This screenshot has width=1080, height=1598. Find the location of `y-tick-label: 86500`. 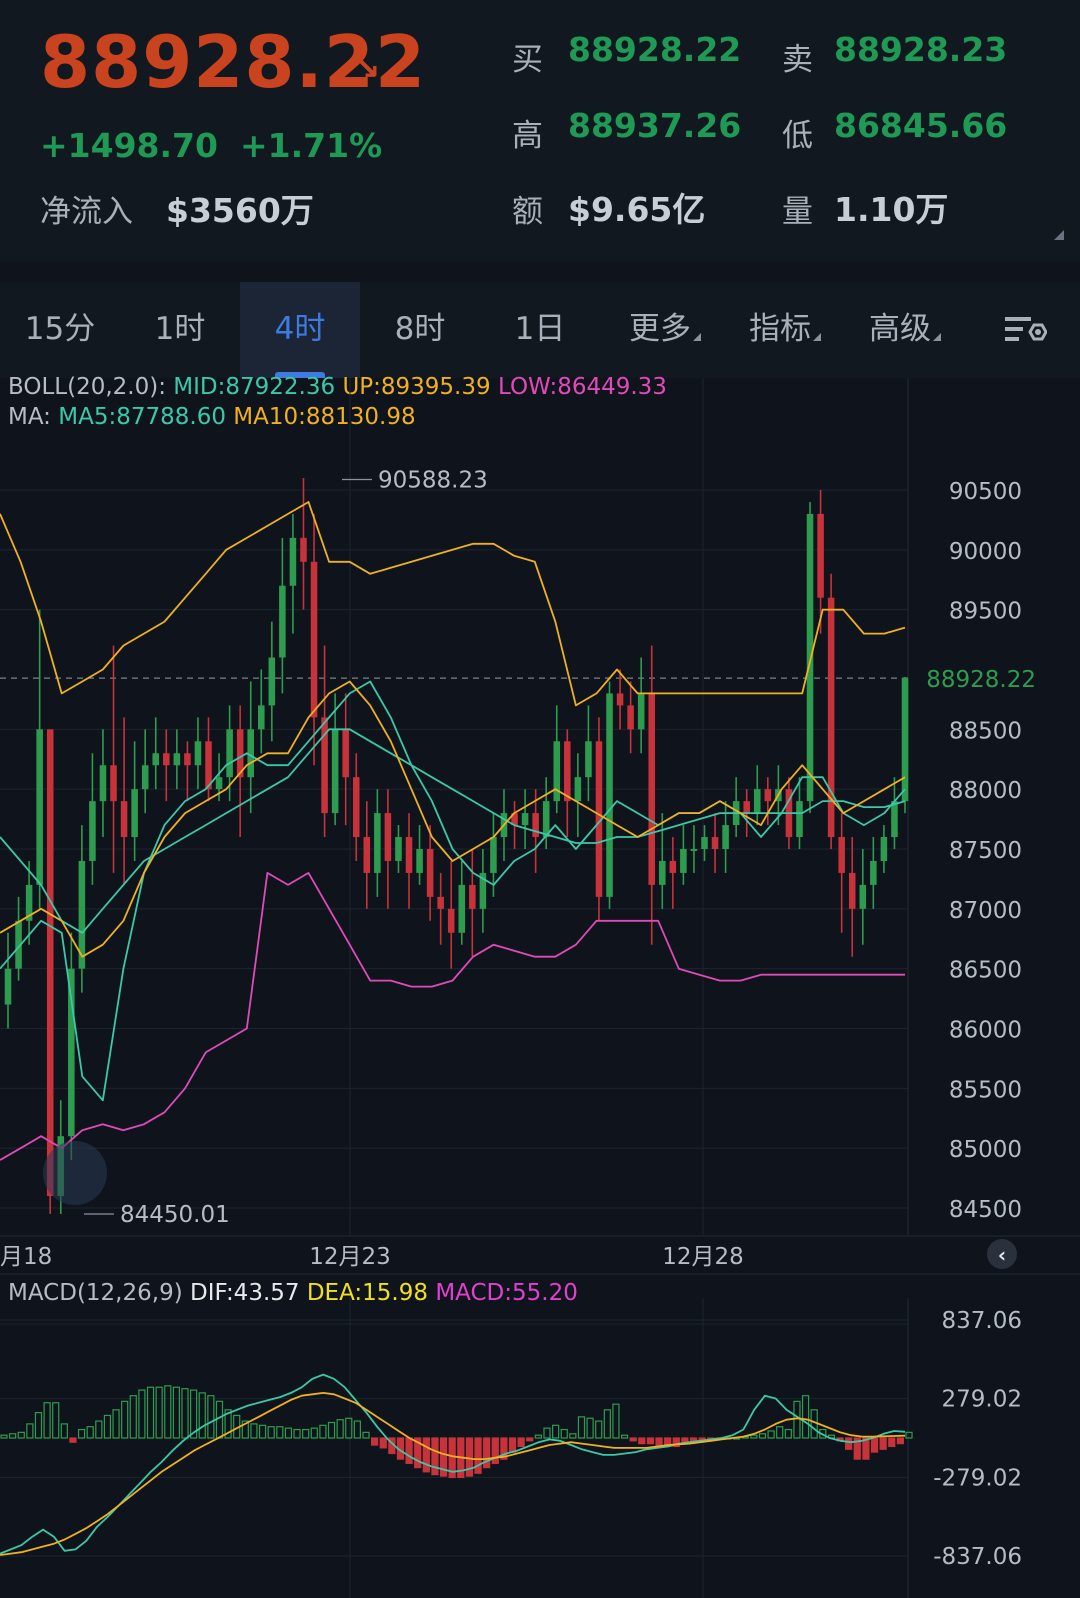

y-tick-label: 86500 is located at coordinates (985, 971).